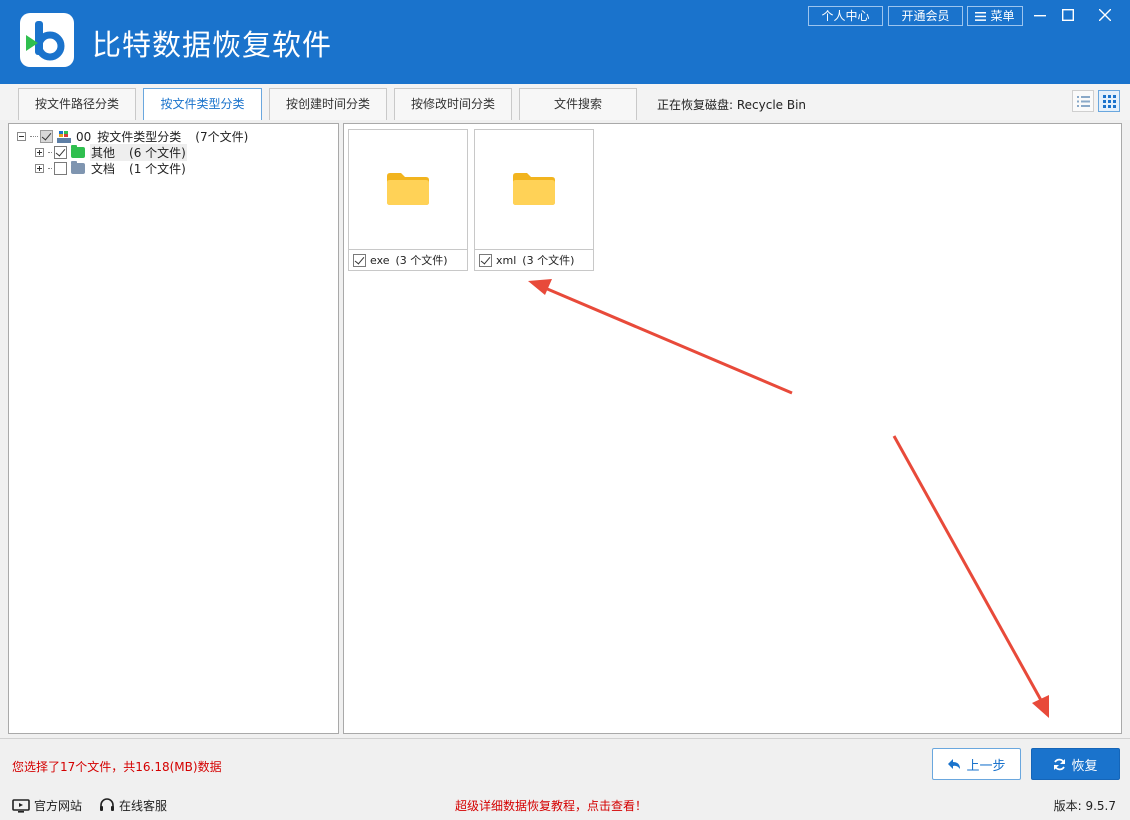 This screenshot has height=820, width=1130. I want to click on previous-step-button: 上一步, so click(976, 764).